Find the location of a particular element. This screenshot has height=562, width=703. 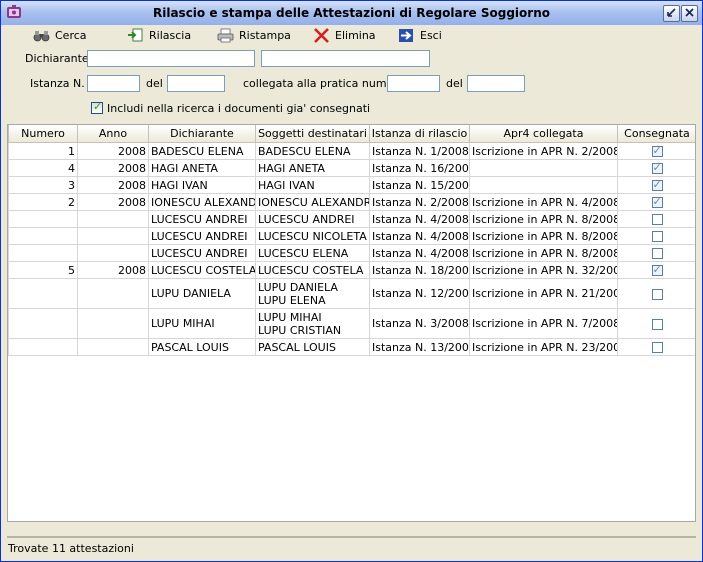

toolbar: Cerca Rilascia Ristampa Elimina Esci is located at coordinates (351, 35).